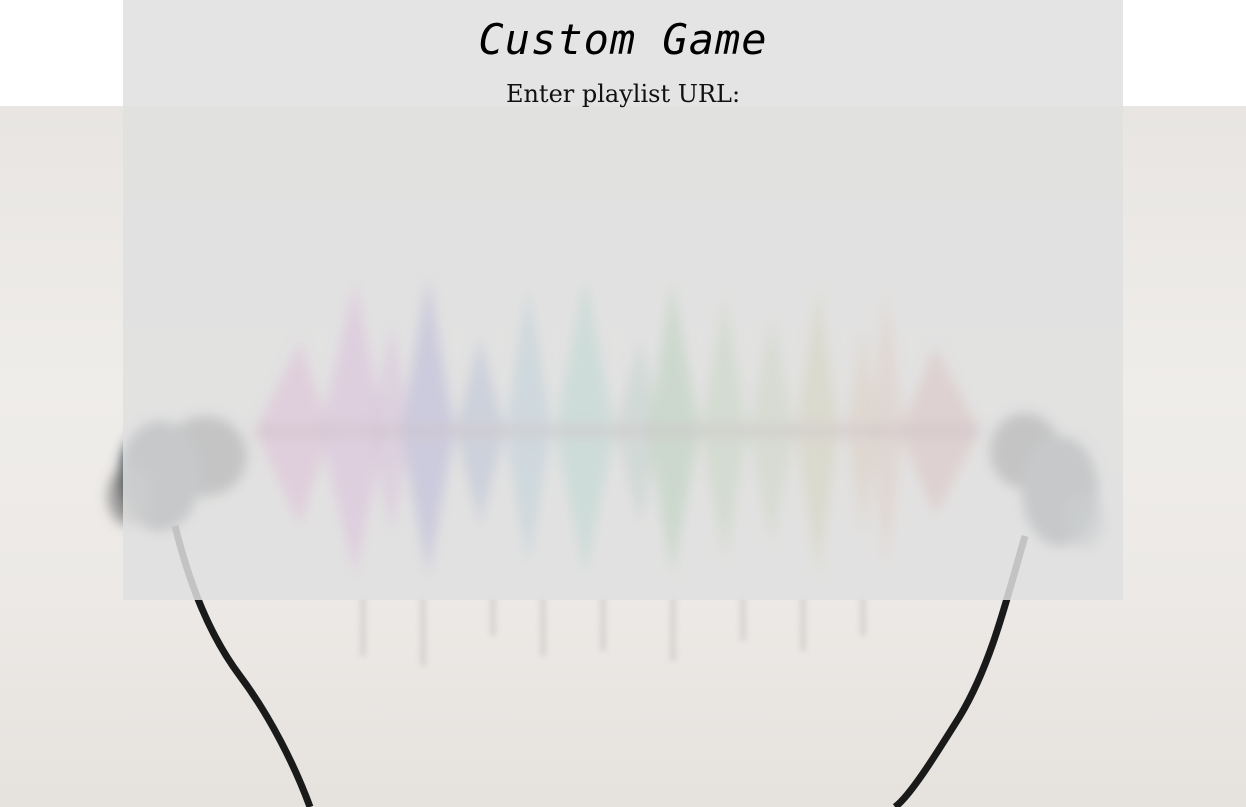 This screenshot has height=807, width=1246. Describe the element at coordinates (613, 631) in the screenshot. I see `soundwave-reflection` at that location.